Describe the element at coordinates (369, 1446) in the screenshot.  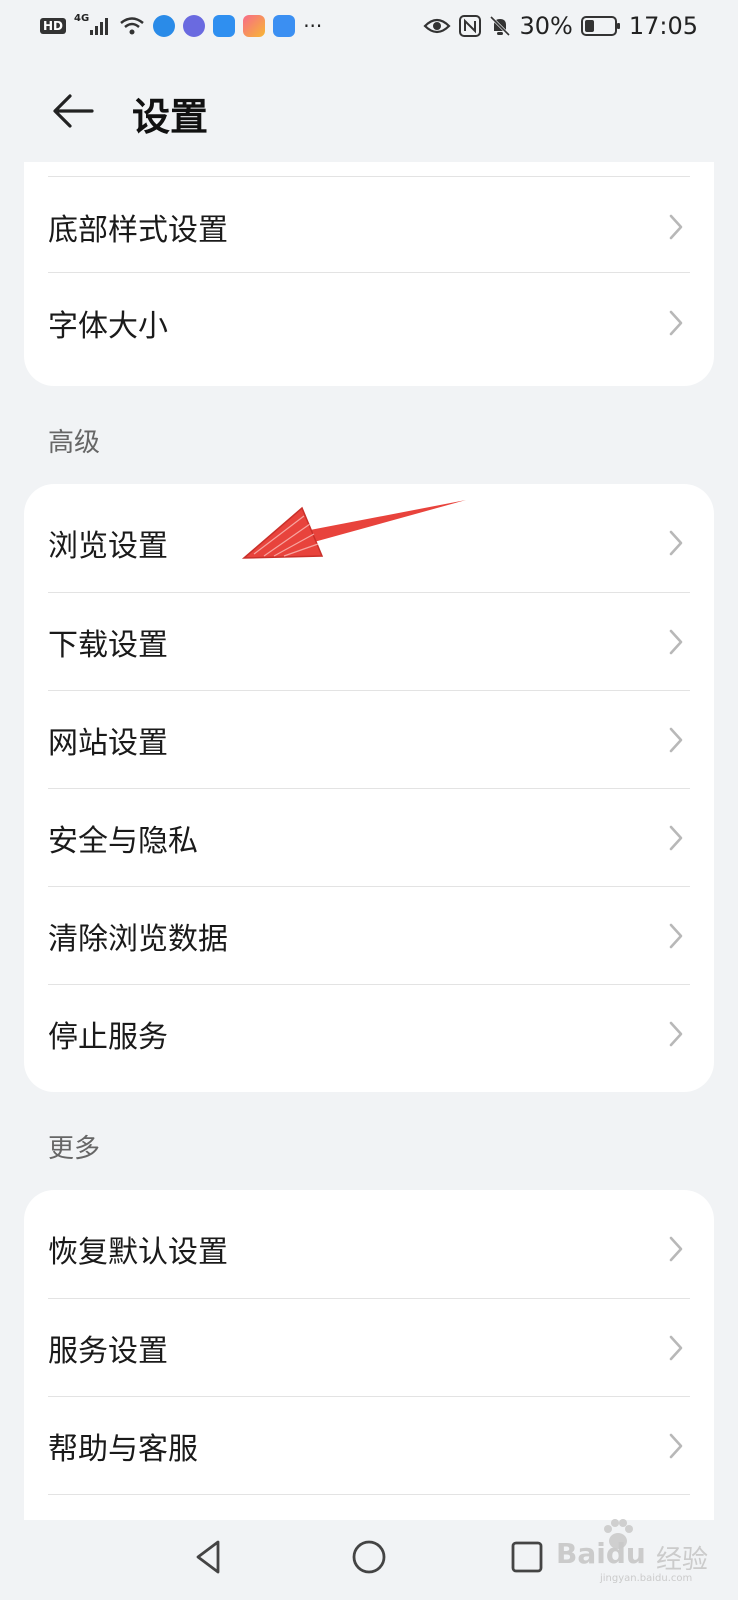
I see `setting-item-help-support: 帮助与客服` at that location.